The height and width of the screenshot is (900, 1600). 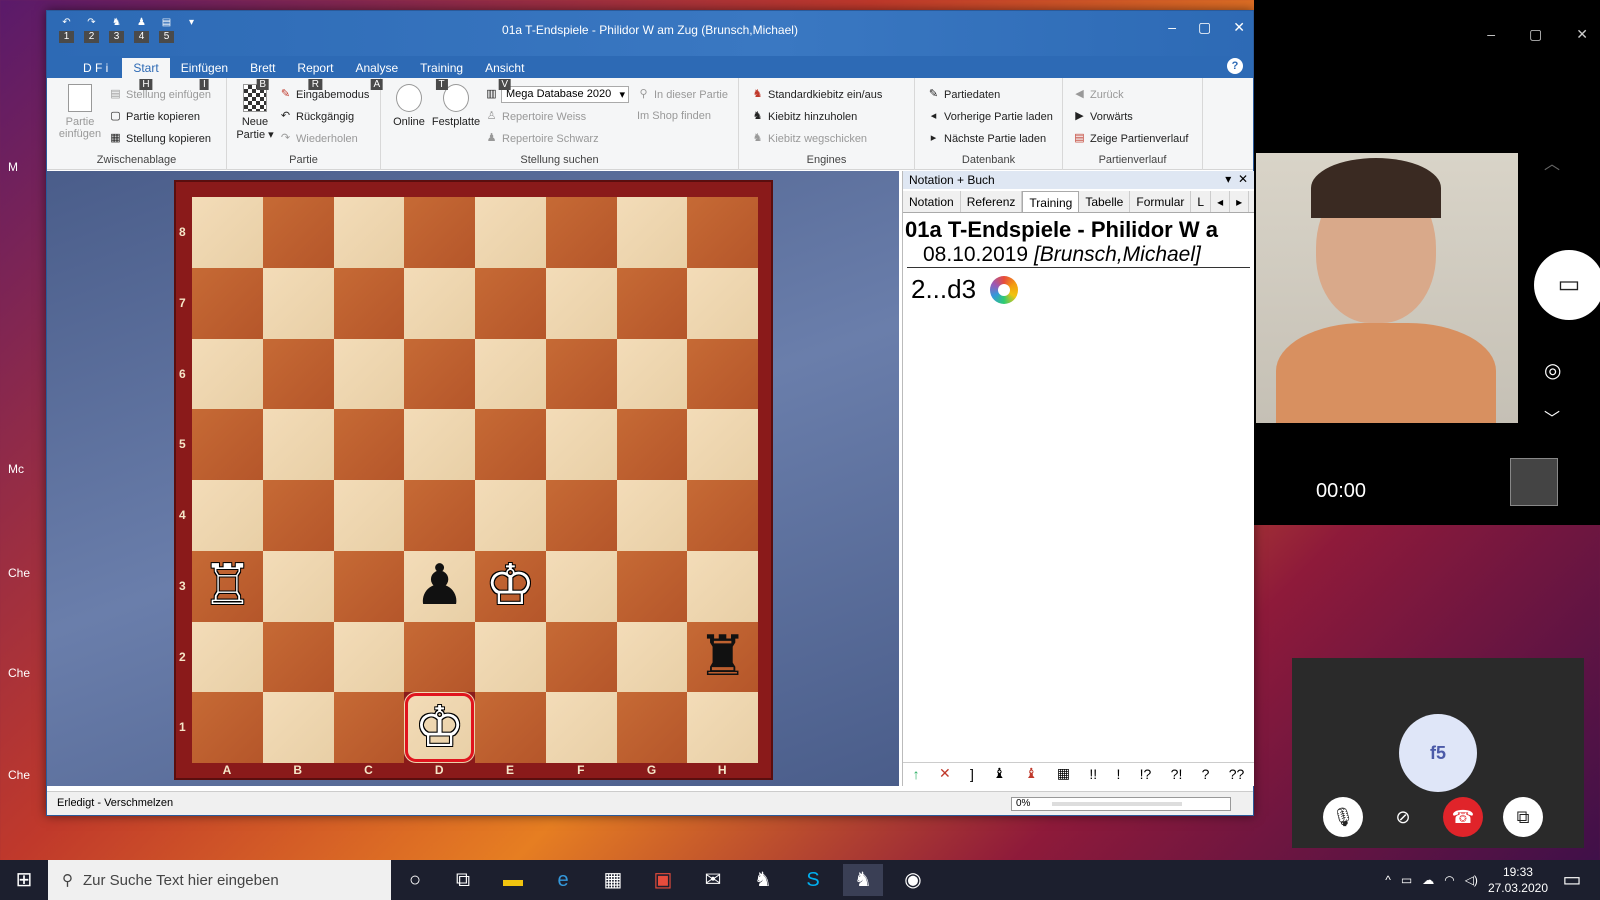 I want to click on square-c6, so click(x=369, y=374).